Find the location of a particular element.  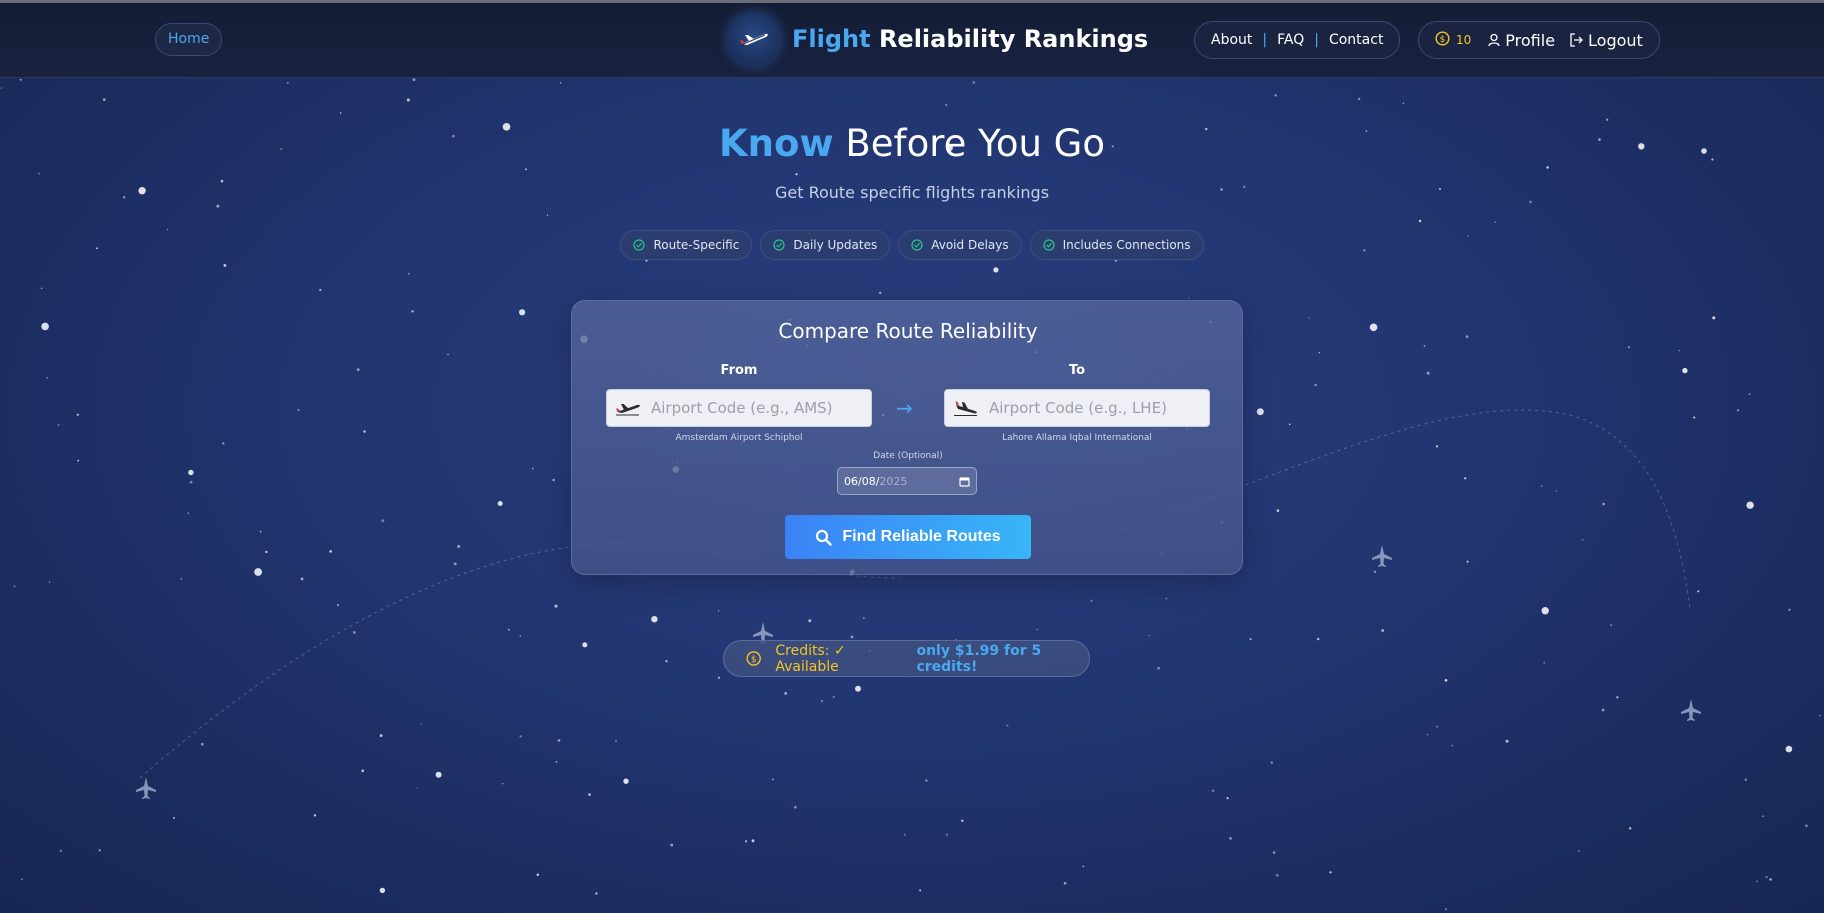

hero-title-accent: Know is located at coordinates (776, 143).